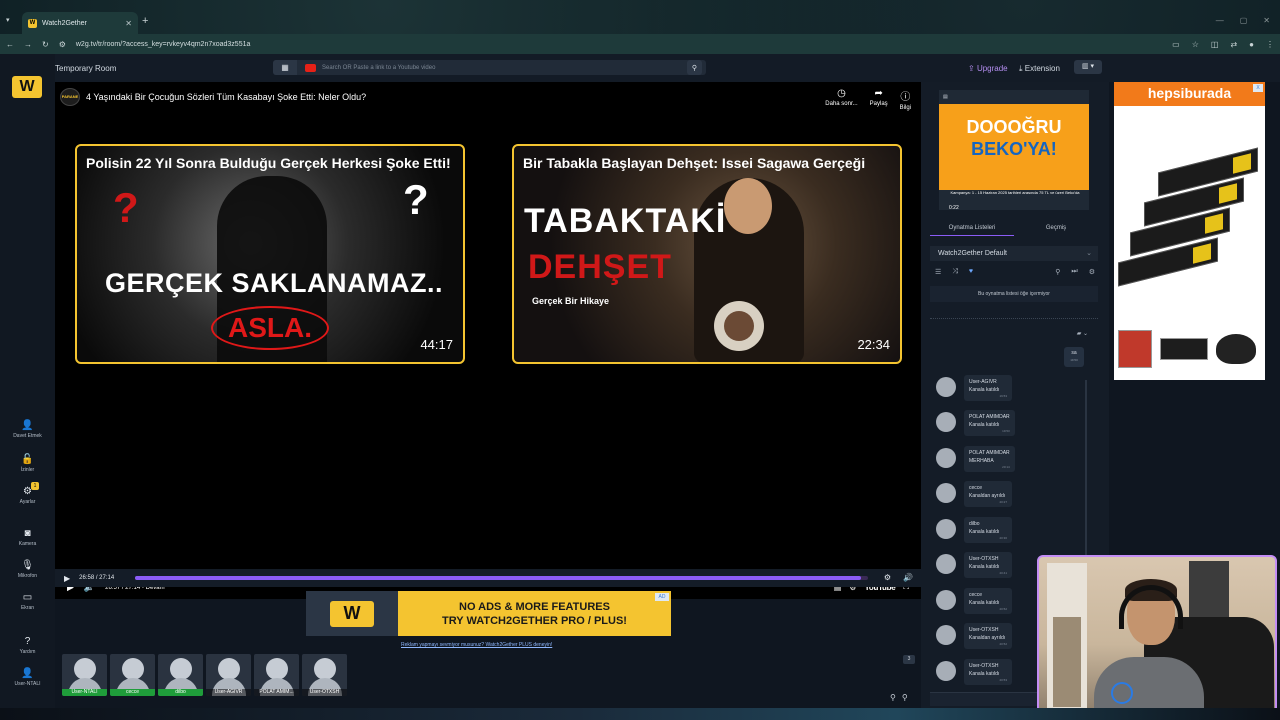  What do you see at coordinates (310, 67) in the screenshot?
I see `youtube-icon` at bounding box center [310, 67].